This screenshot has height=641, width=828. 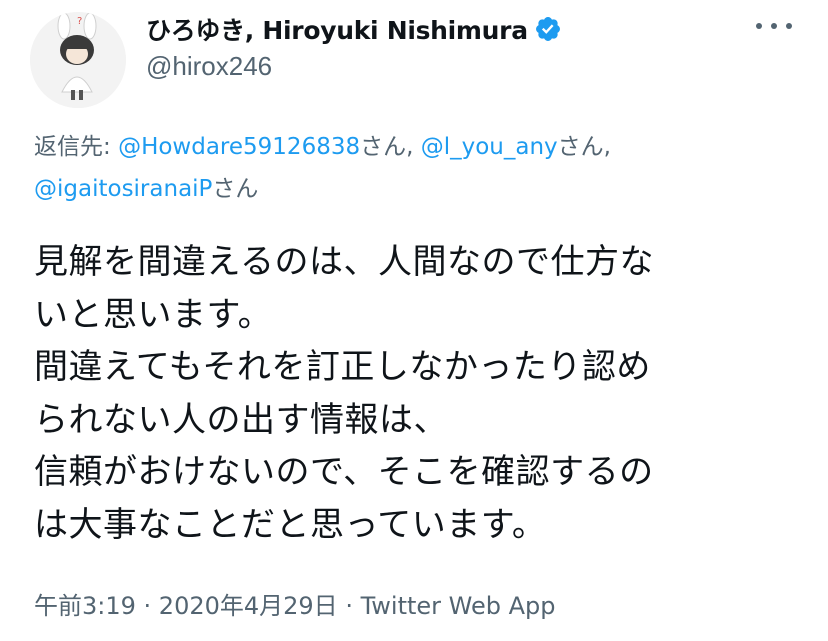 What do you see at coordinates (547, 29) in the screenshot?
I see `verified-badge-icon` at bounding box center [547, 29].